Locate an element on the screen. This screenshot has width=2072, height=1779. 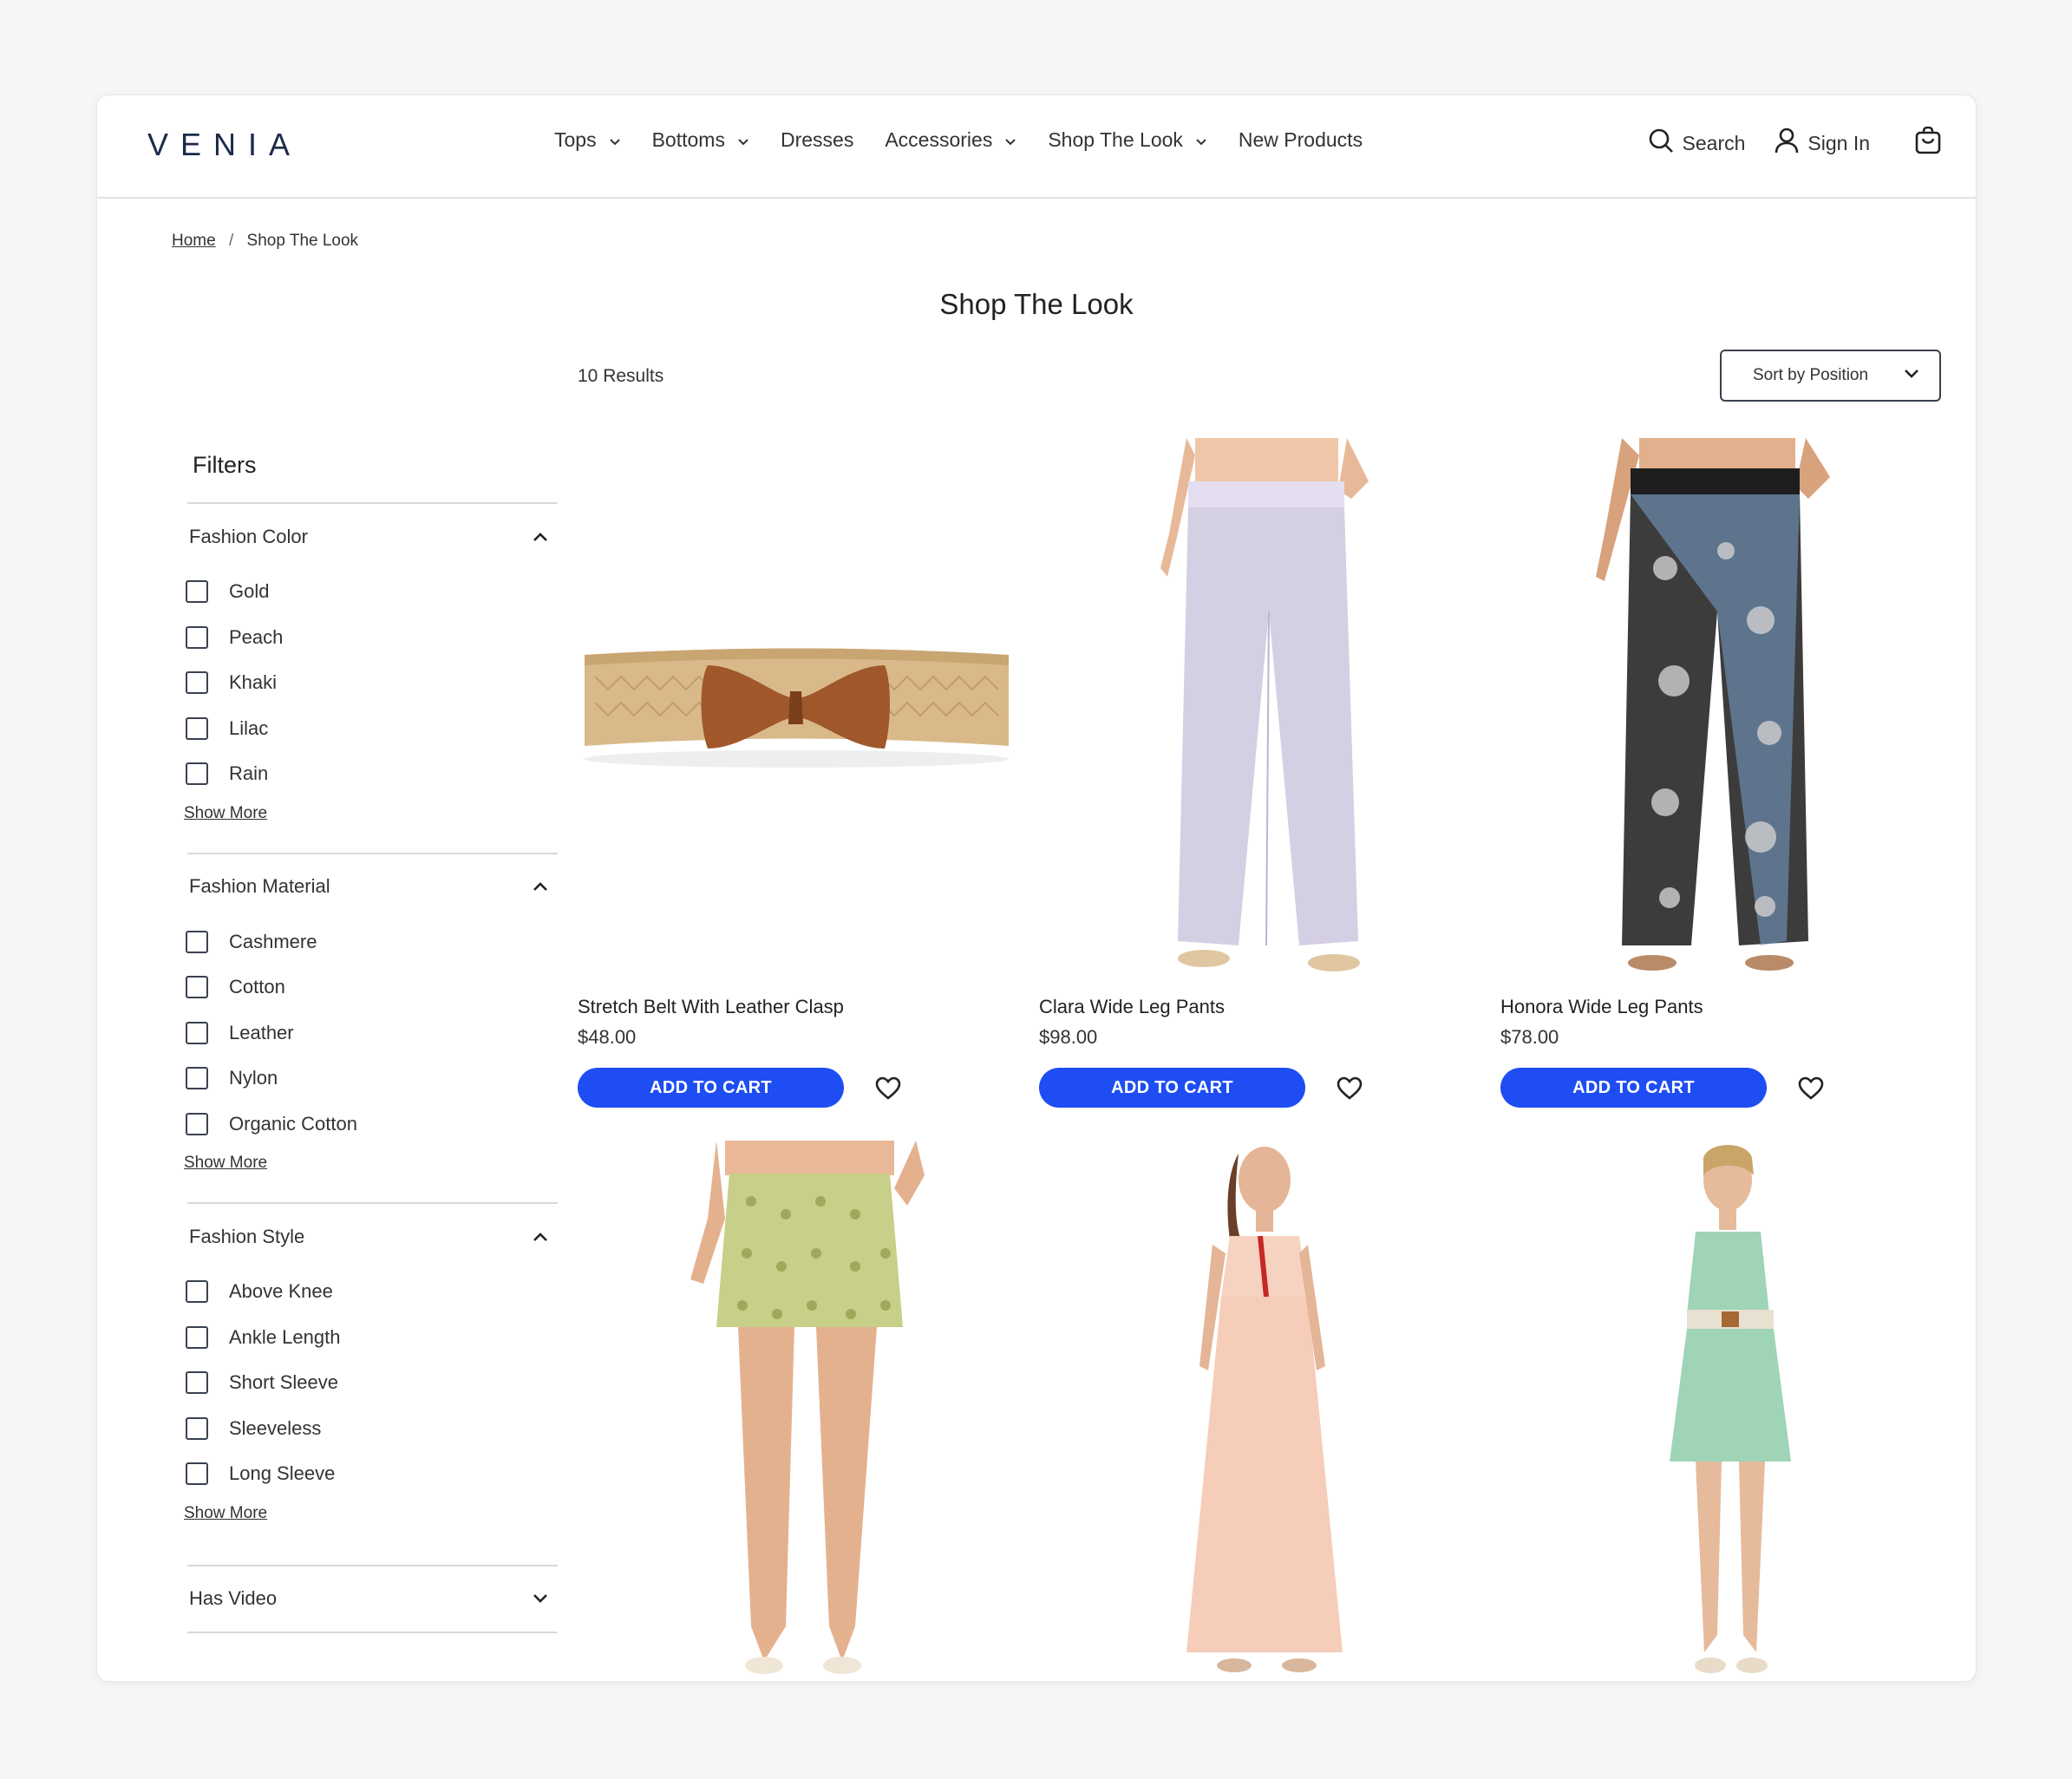
filter-option-leather: Leather is located at coordinates (372, 1033).